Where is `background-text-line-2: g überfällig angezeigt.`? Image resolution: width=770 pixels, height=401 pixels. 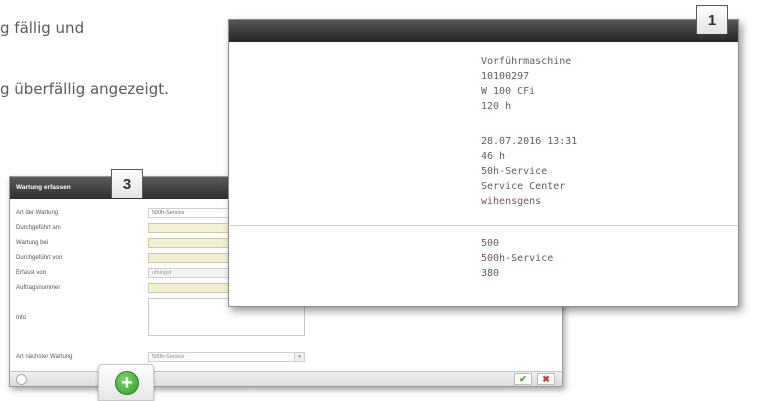
background-text-line-2: g überfällig angezeigt. is located at coordinates (84, 89).